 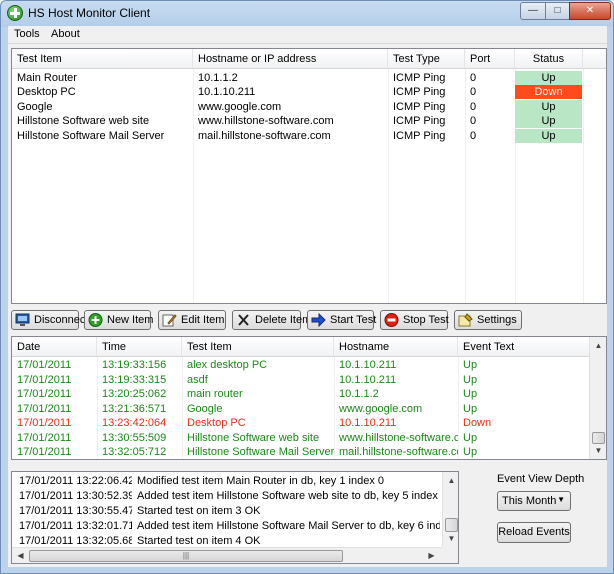 I want to click on col-filler, so click(x=594, y=59).